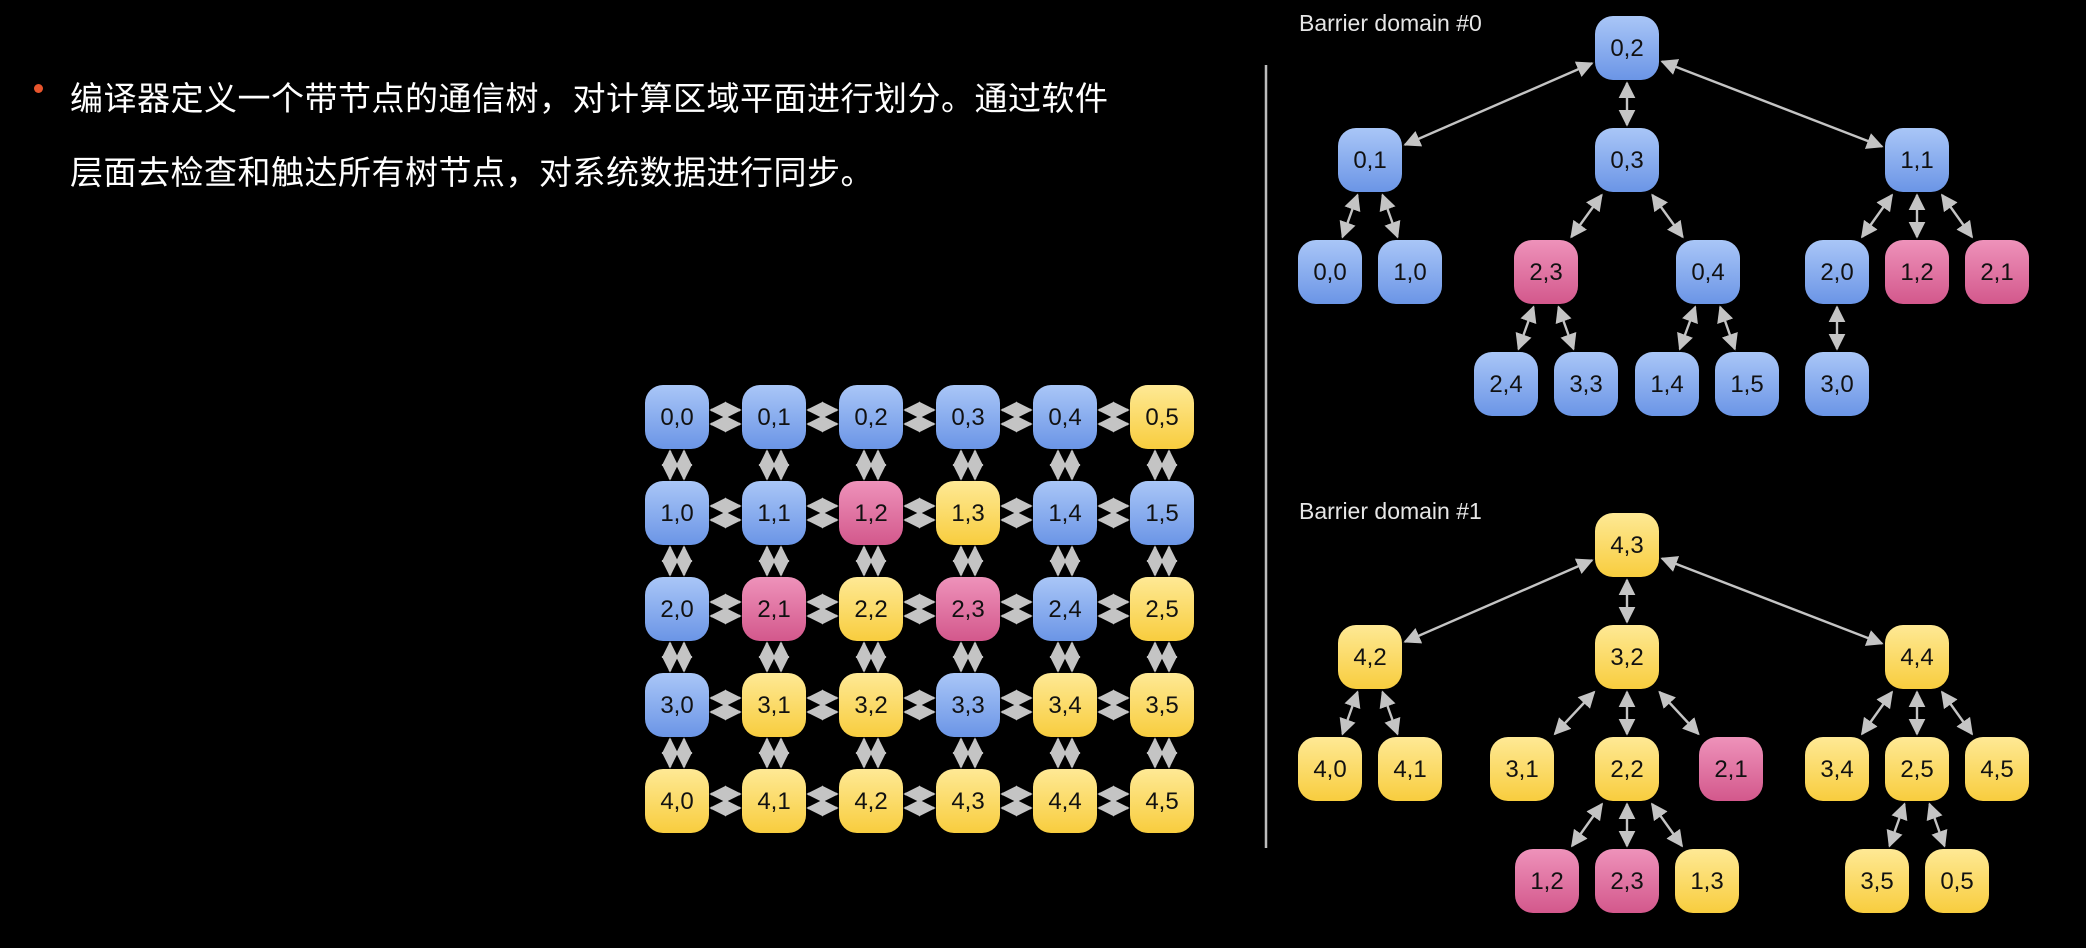 The image size is (2086, 948). Describe the element at coordinates (968, 609) in the screenshot. I see `grid-node-2-3: 2,3` at that location.